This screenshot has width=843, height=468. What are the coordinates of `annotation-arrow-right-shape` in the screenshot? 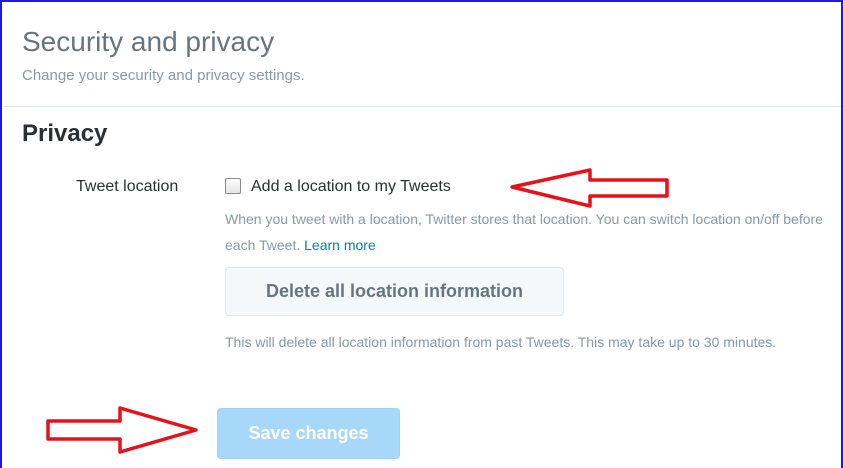 It's located at (122, 430).